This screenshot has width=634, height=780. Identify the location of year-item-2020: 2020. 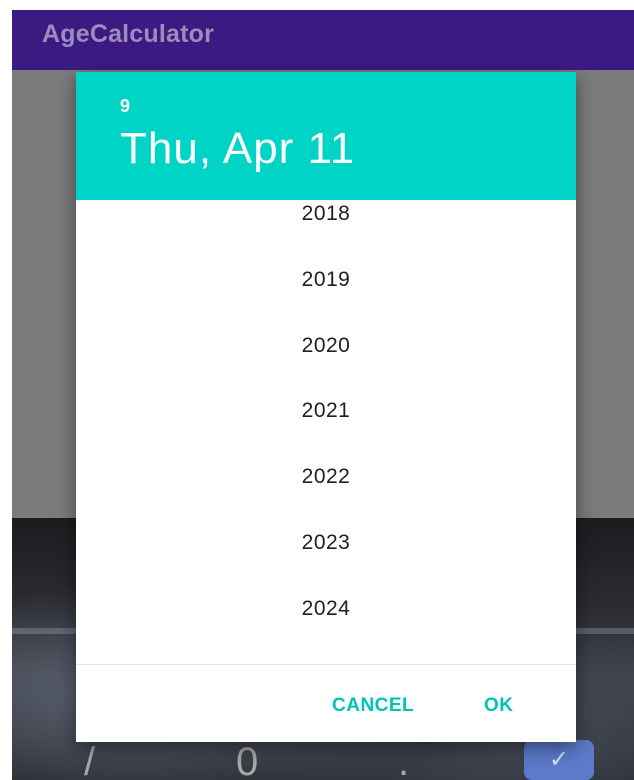
(326, 346).